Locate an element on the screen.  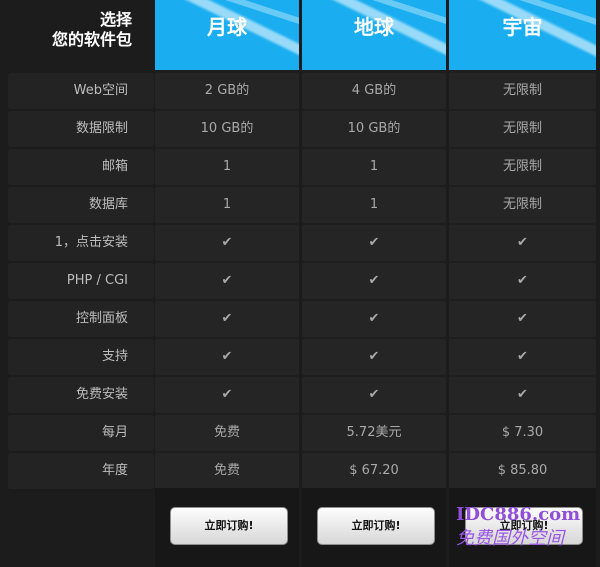
table-row: 每月 免费 5.72美元 $ 7.30 is located at coordinates (302, 433).